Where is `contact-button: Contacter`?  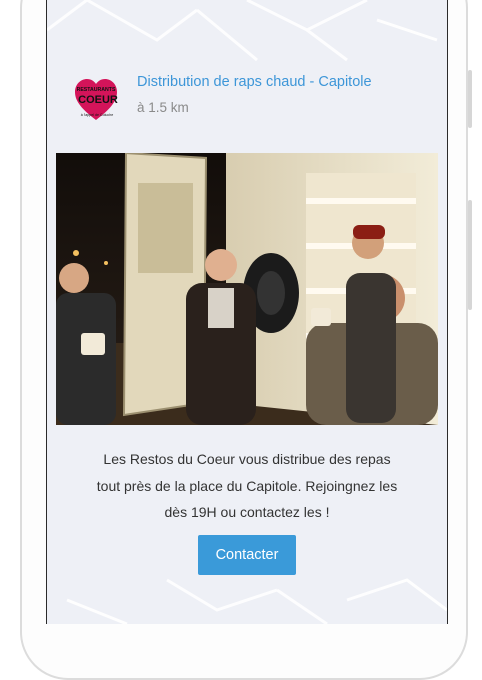
contact-button: Contacter is located at coordinates (247, 555).